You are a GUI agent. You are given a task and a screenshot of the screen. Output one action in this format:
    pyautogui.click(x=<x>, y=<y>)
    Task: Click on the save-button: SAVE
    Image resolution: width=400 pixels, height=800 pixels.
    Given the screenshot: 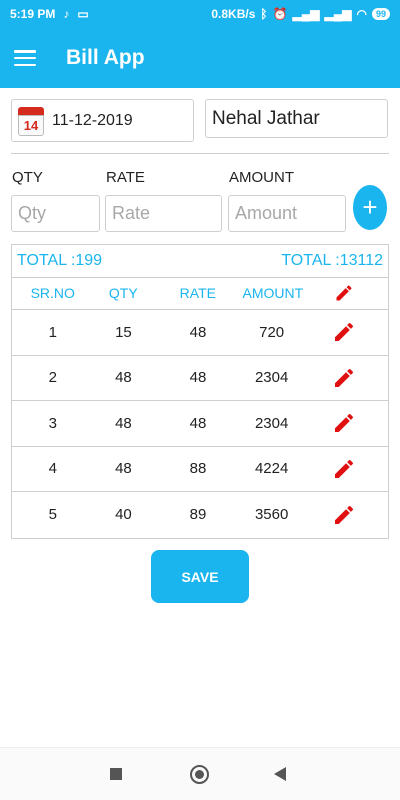 What is the action you would take?
    pyautogui.click(x=200, y=576)
    